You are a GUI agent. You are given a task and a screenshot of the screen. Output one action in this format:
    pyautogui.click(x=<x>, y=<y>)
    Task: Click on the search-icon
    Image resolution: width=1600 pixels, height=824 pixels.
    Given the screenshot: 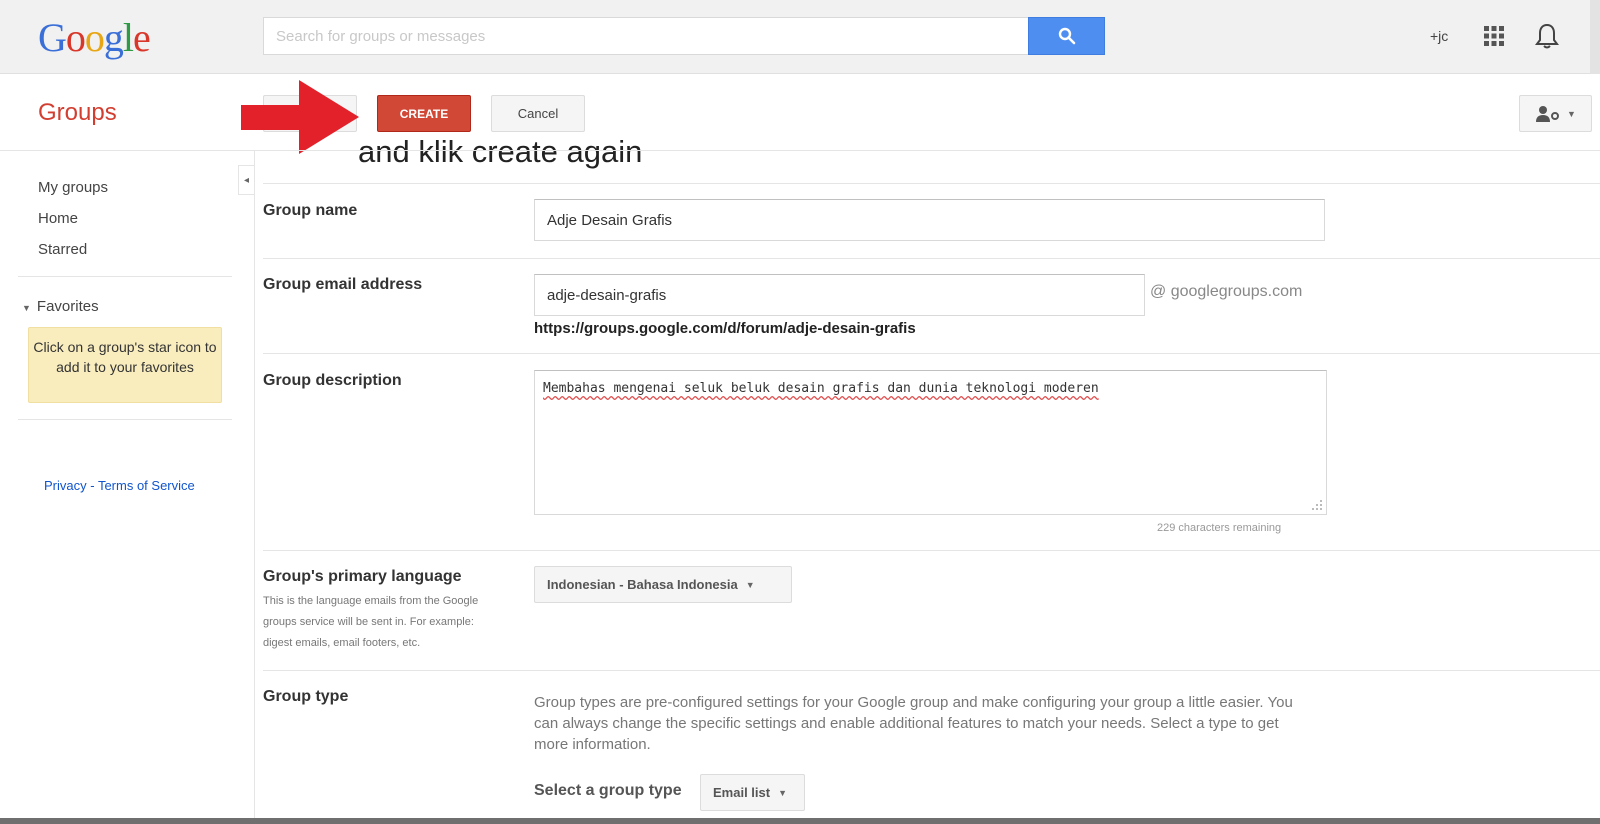 What is the action you would take?
    pyautogui.click(x=1066, y=36)
    